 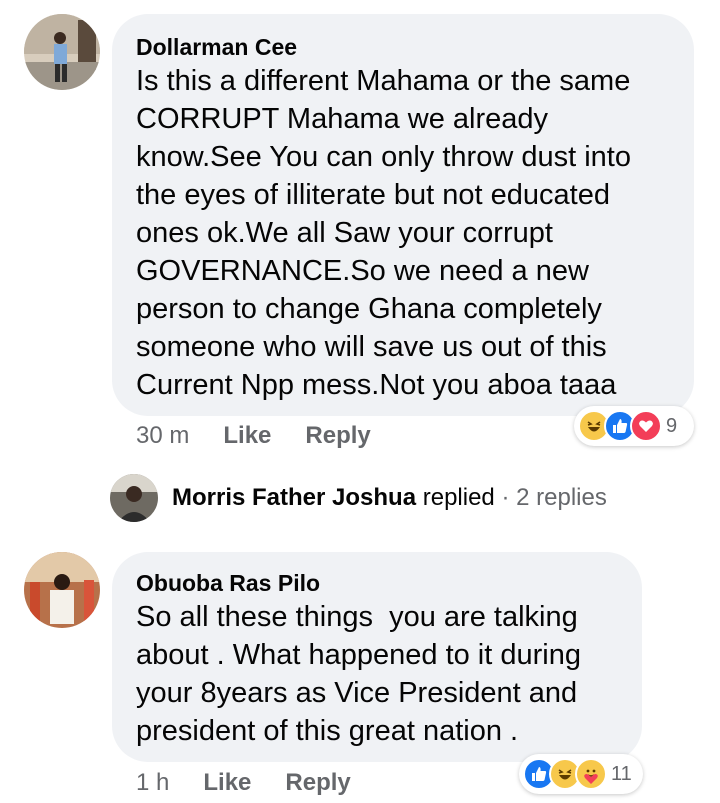 What do you see at coordinates (294, 498) in the screenshot?
I see `reply-author: Morris Father Joshua` at bounding box center [294, 498].